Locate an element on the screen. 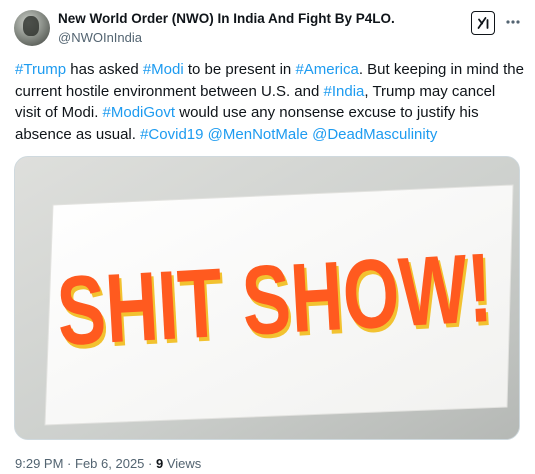  hashtag-link: #ModiGovt is located at coordinates (139, 112).